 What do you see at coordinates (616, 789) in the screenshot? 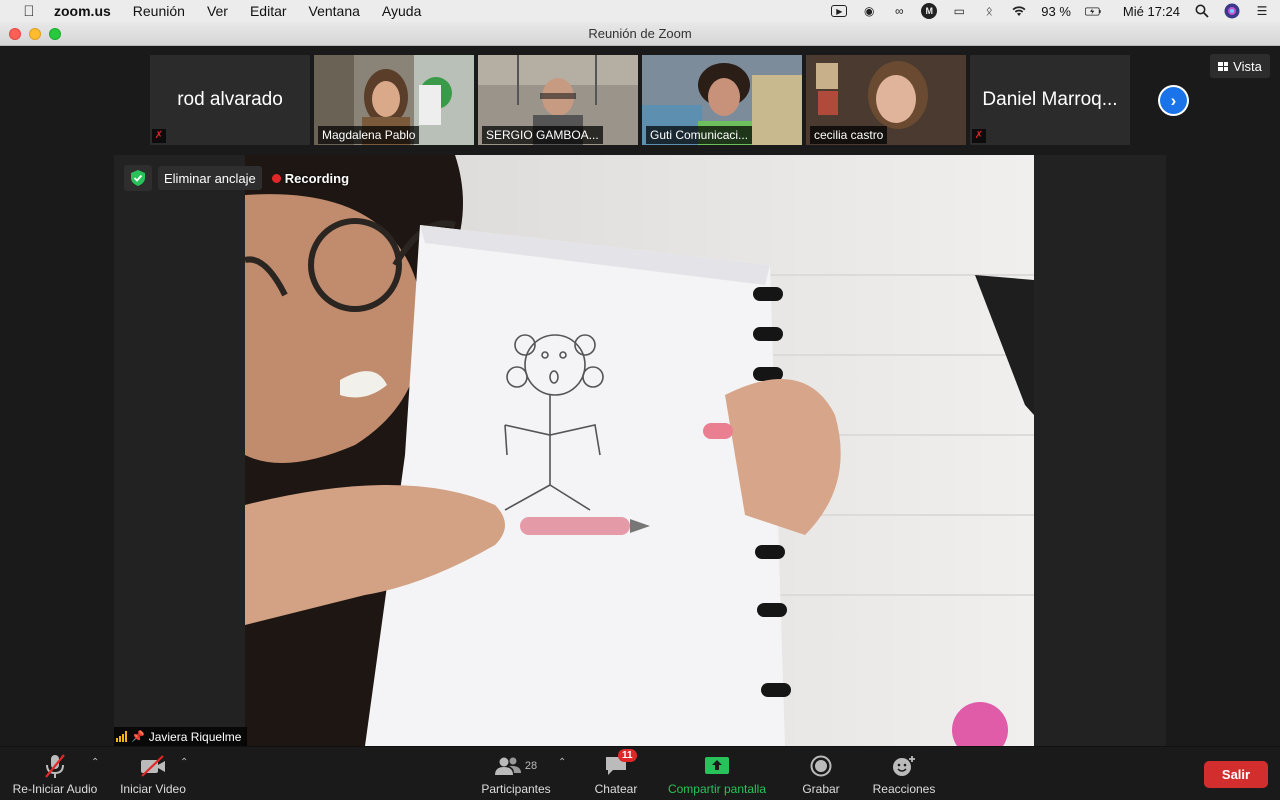
I see `chat-button-label: Chatear` at bounding box center [616, 789].